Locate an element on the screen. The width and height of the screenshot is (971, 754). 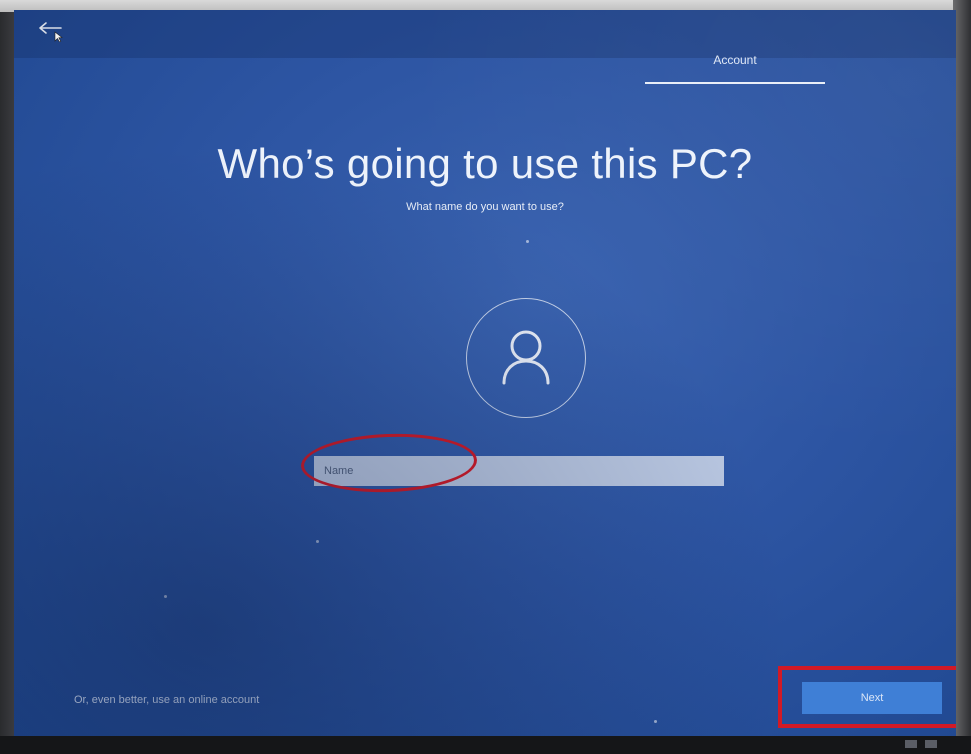
back-button is located at coordinates (50, 33).